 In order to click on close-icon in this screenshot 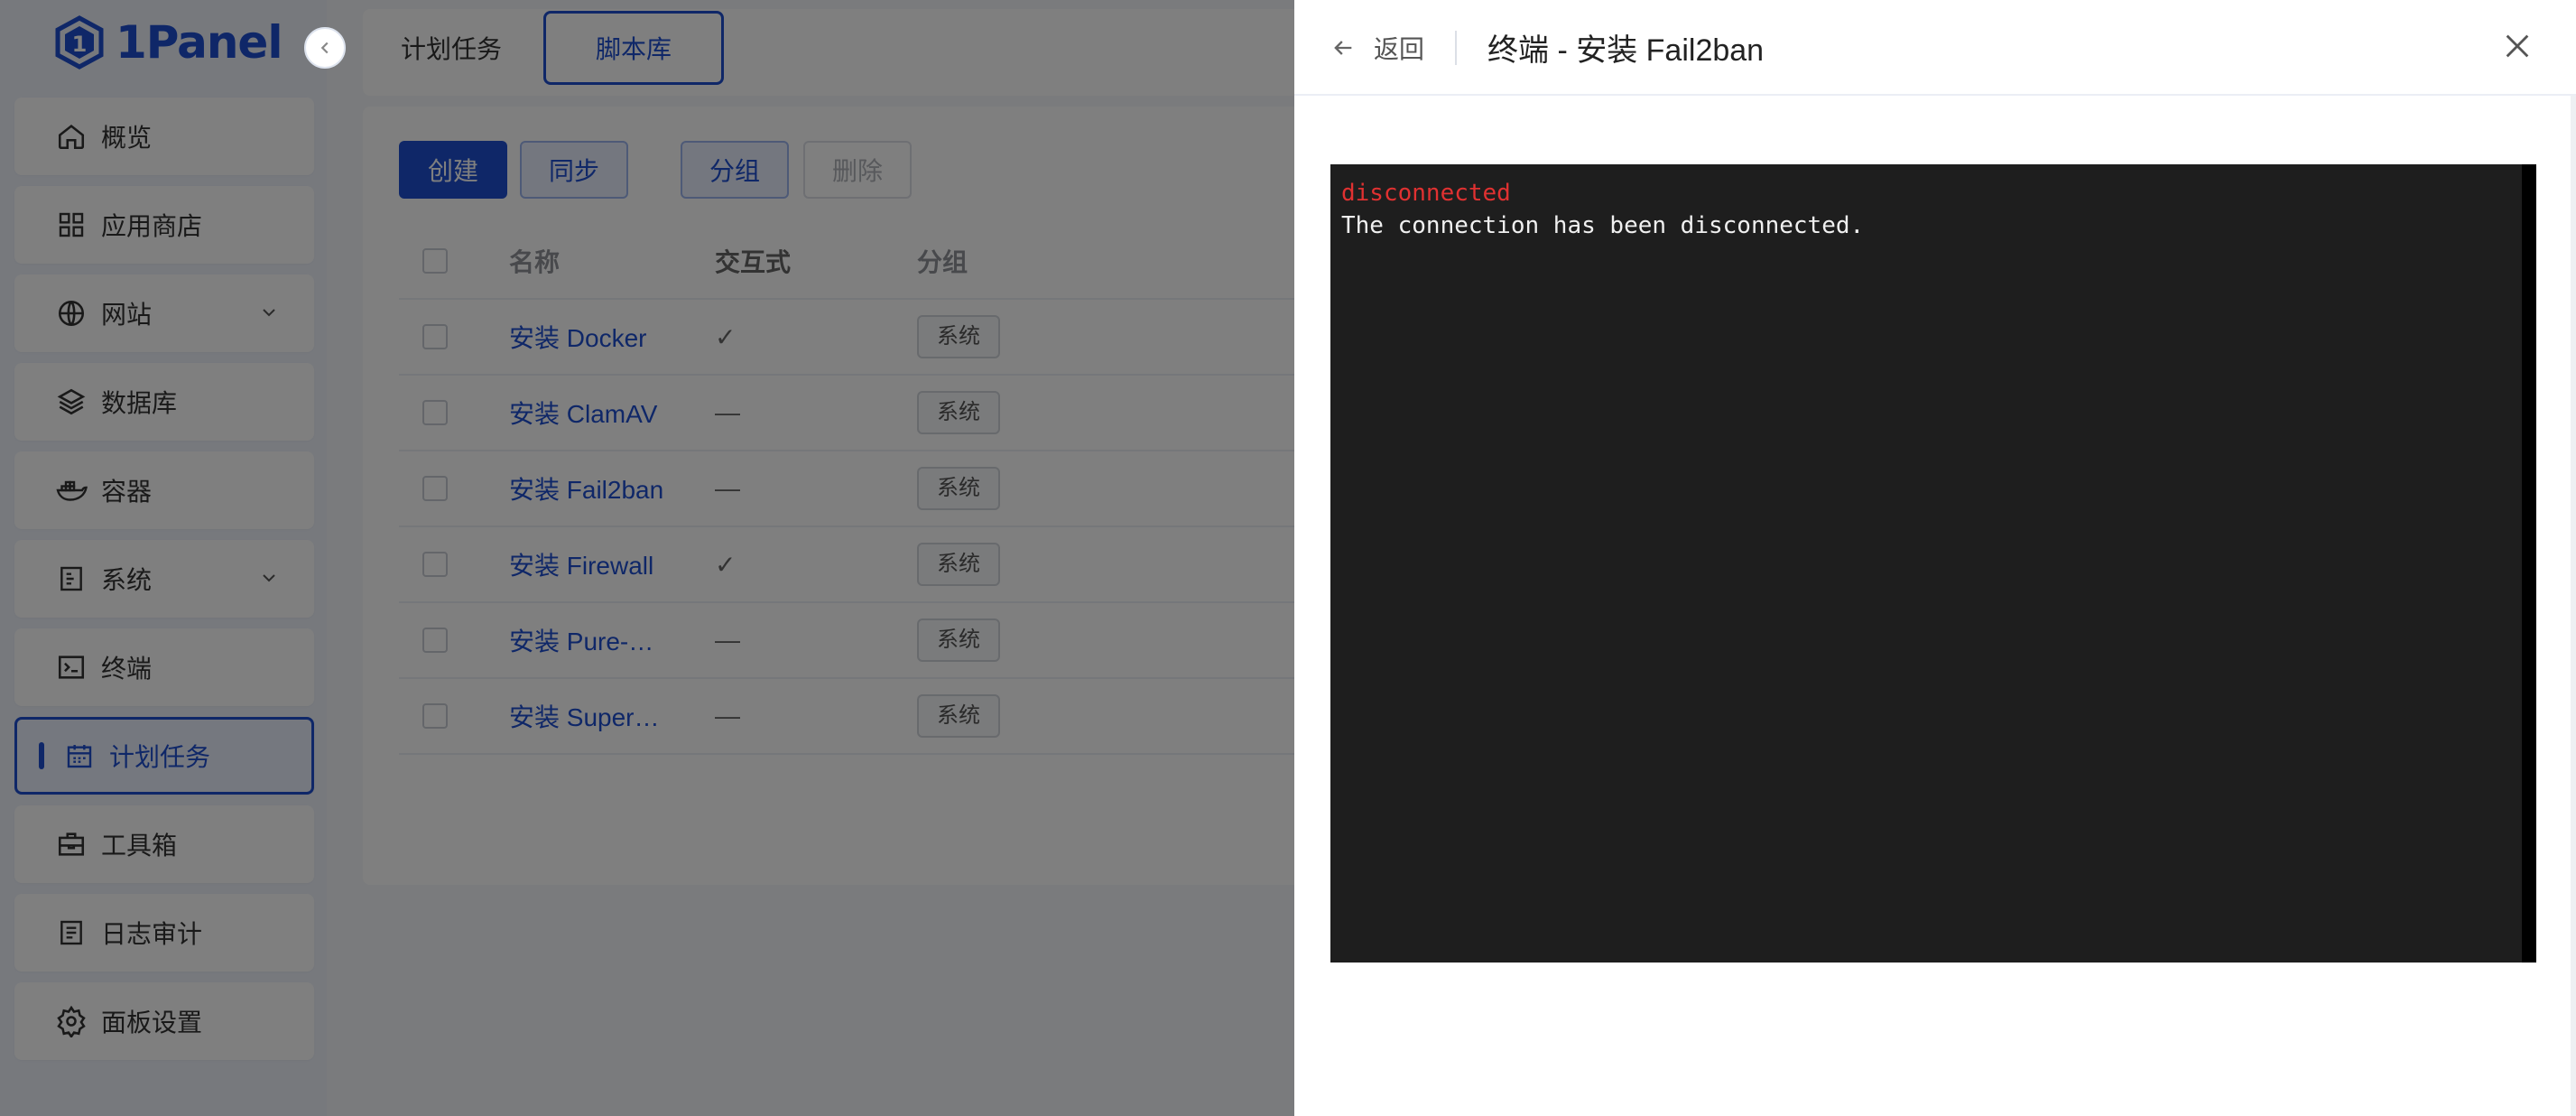, I will do `click(2517, 46)`.